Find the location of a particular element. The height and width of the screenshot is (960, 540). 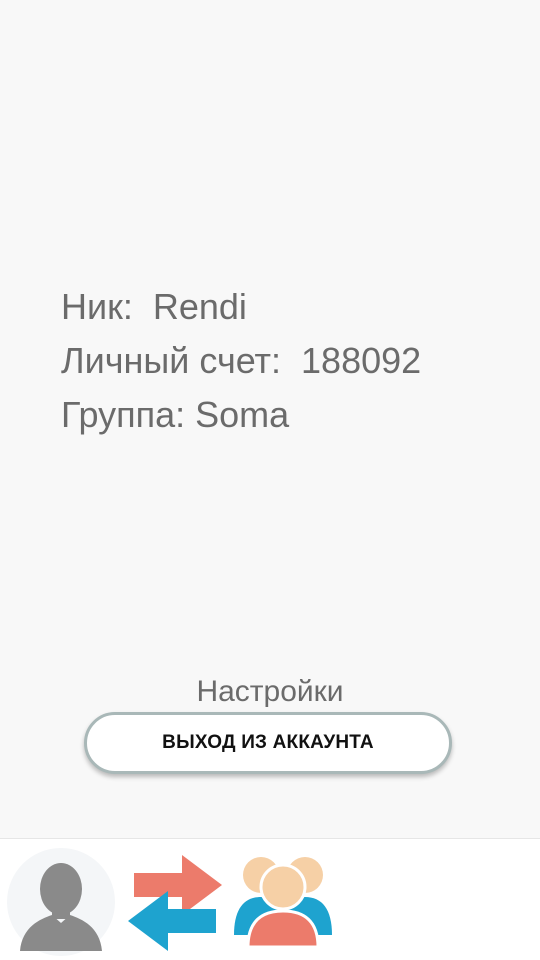

group-people-icon is located at coordinates (283, 903).